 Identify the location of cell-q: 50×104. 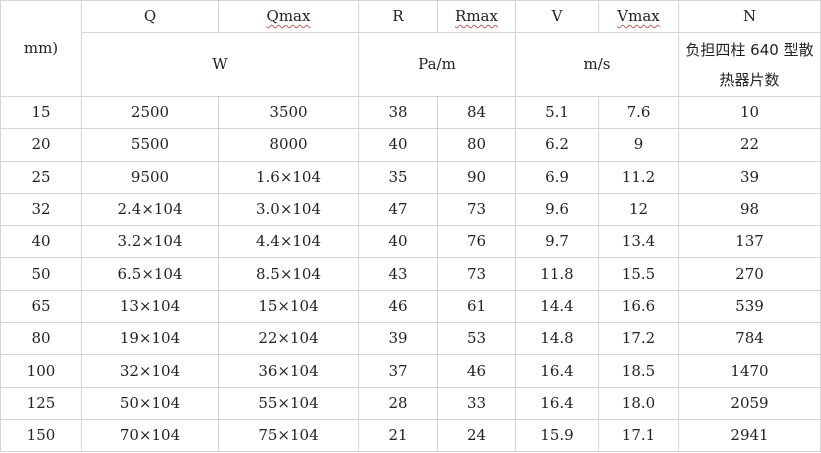
(150, 403).